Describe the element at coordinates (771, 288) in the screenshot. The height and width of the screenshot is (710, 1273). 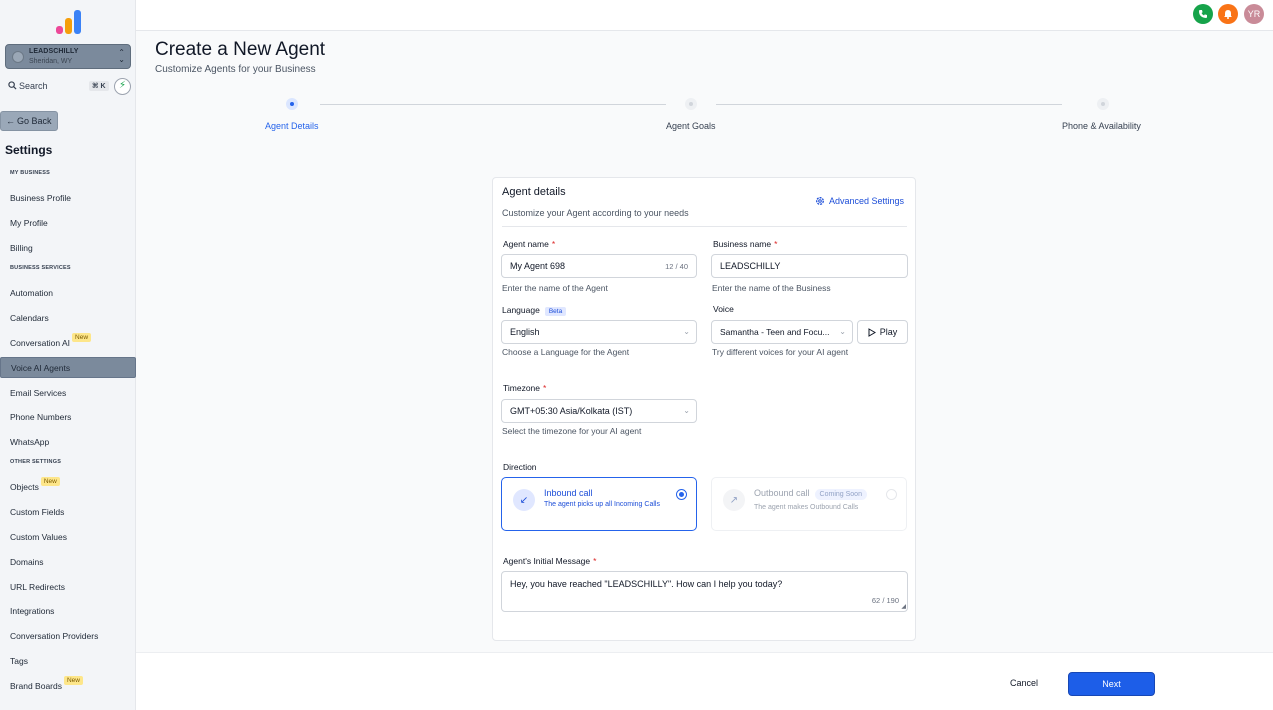
I see `business-name-help: Enter the name of the Business` at that location.